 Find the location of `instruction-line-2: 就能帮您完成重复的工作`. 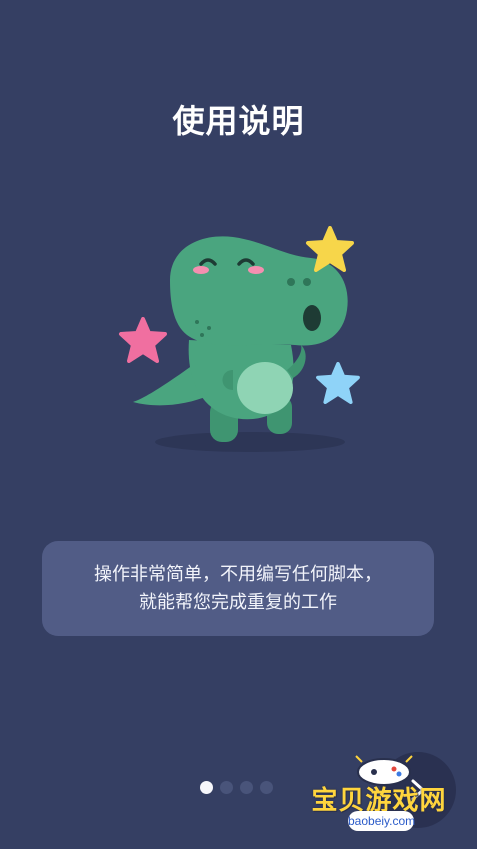

instruction-line-2: 就能帮您完成重复的工作 is located at coordinates (238, 602).